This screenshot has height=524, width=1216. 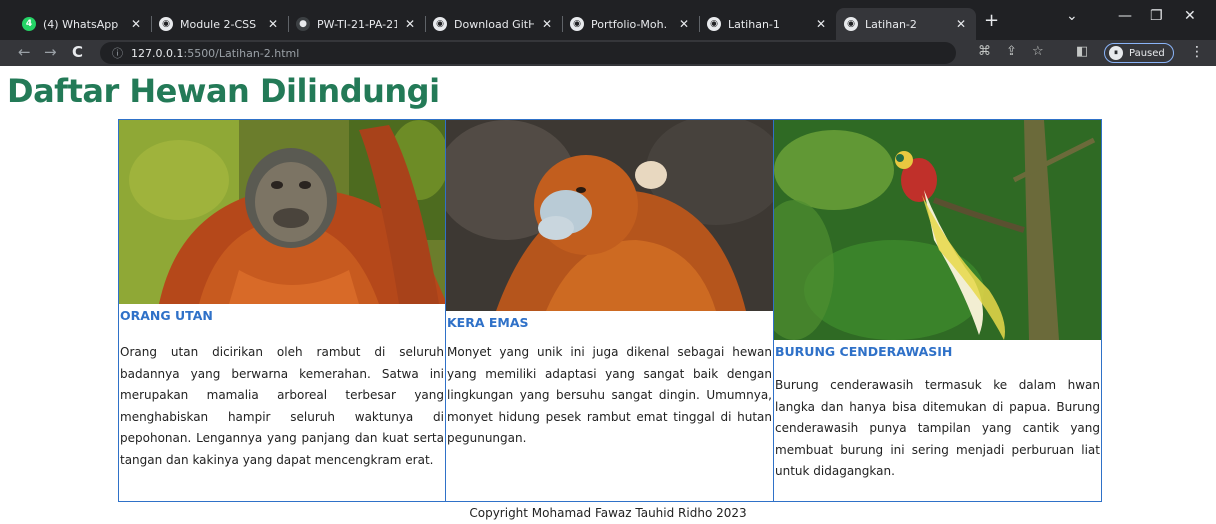 What do you see at coordinates (303, 24) in the screenshot?
I see `github-icon: ●` at bounding box center [303, 24].